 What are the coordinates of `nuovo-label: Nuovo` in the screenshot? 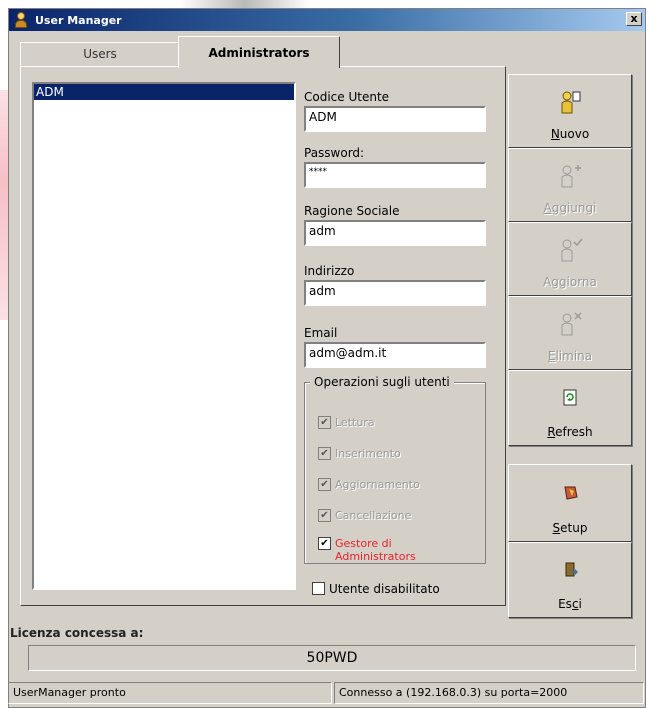 It's located at (570, 134).